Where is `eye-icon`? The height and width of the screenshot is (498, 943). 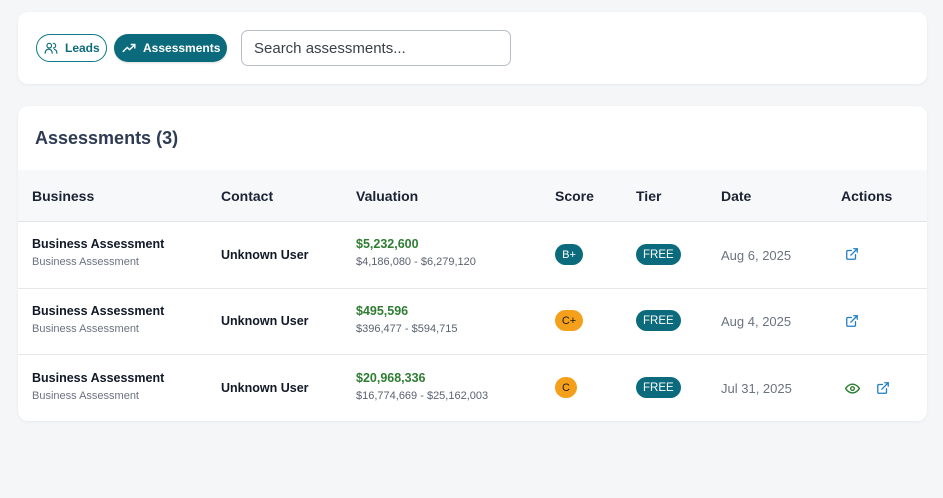
eye-icon is located at coordinates (852, 388).